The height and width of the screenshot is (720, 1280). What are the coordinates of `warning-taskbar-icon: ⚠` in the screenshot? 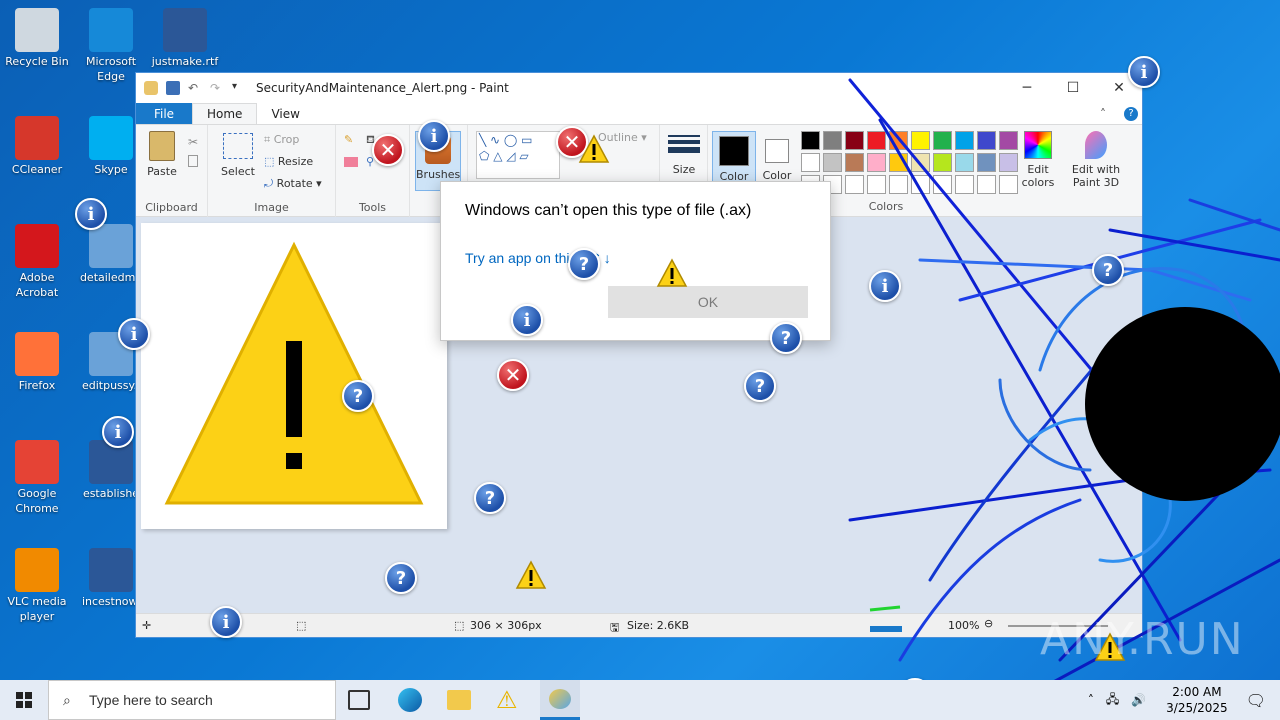 It's located at (507, 700).